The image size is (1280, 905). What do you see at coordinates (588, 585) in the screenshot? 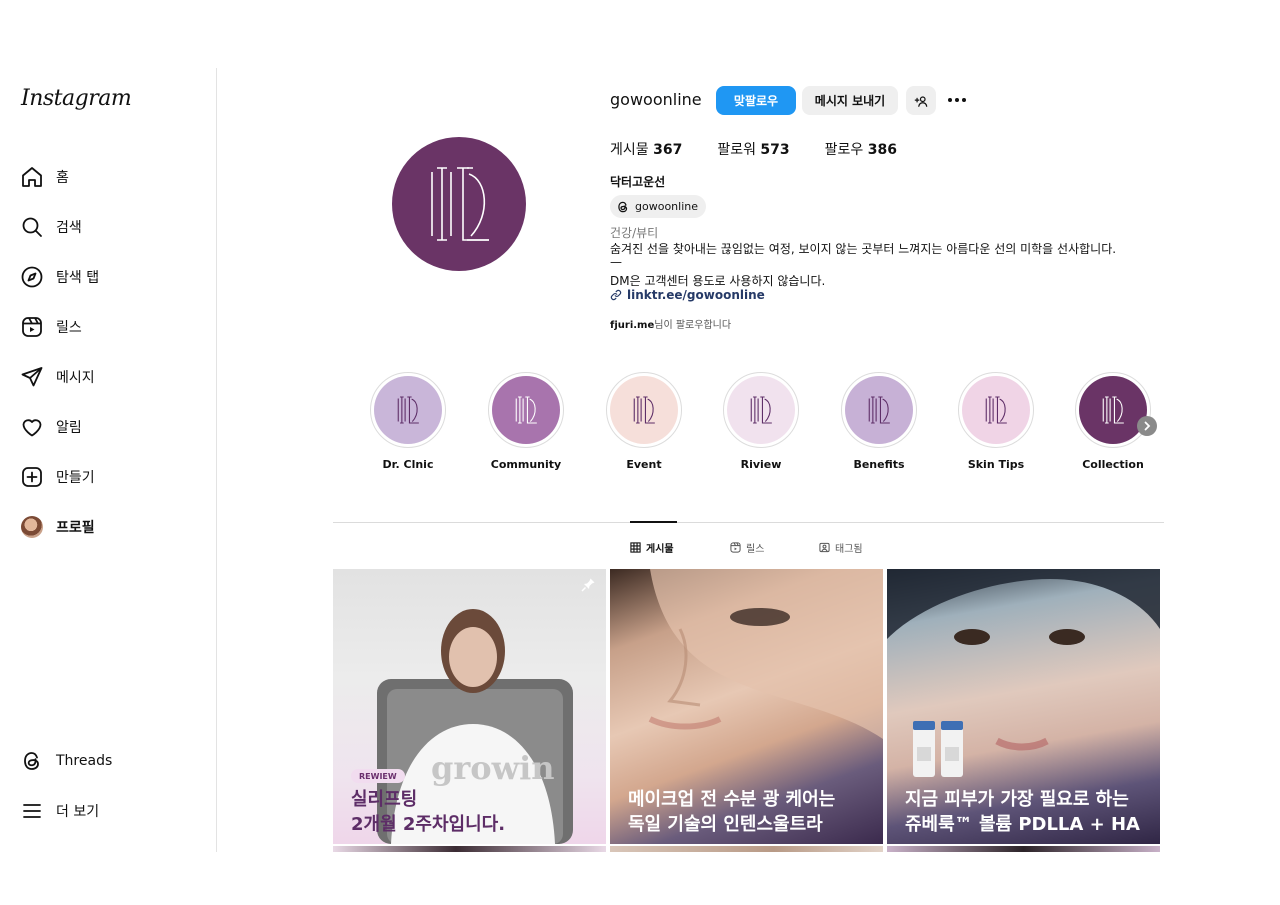
I see `pin-icon` at bounding box center [588, 585].